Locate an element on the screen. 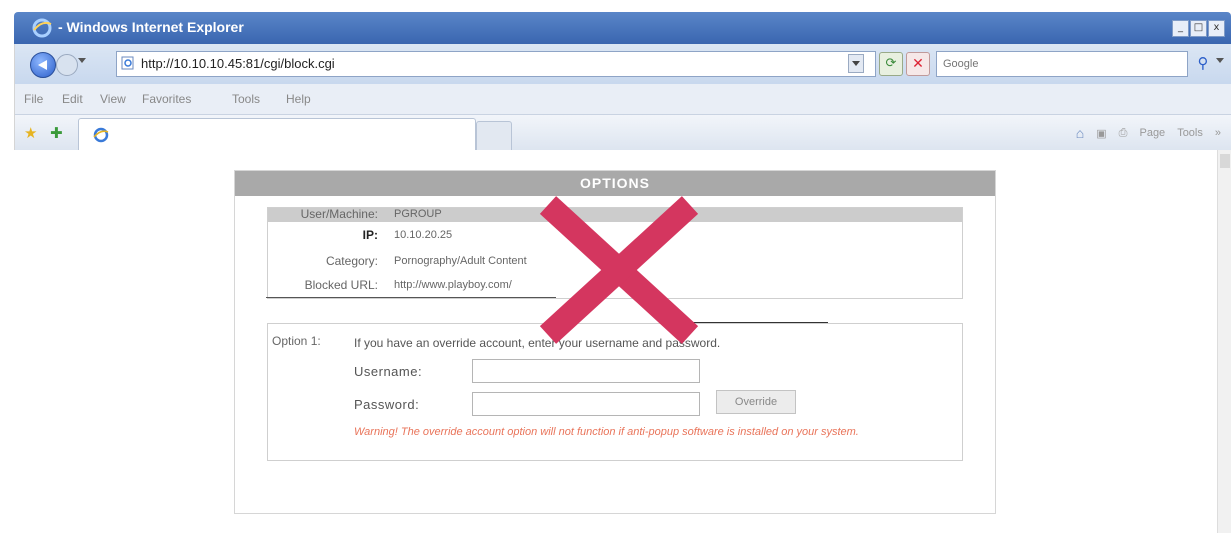 Image resolution: width=1231 pixels, height=533 pixels. forward-button is located at coordinates (67, 65).